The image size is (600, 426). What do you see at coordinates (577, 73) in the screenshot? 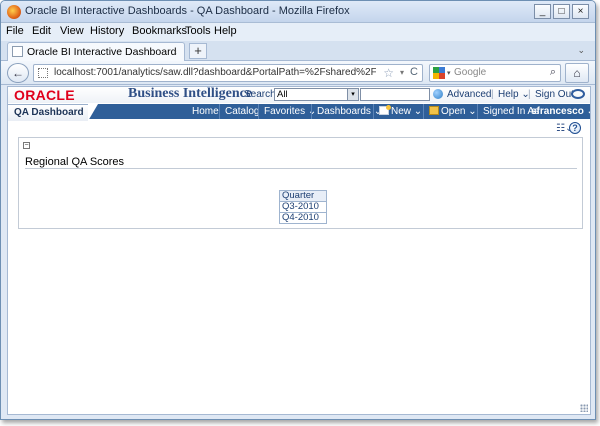
I see `home-button: ⌂` at bounding box center [577, 73].